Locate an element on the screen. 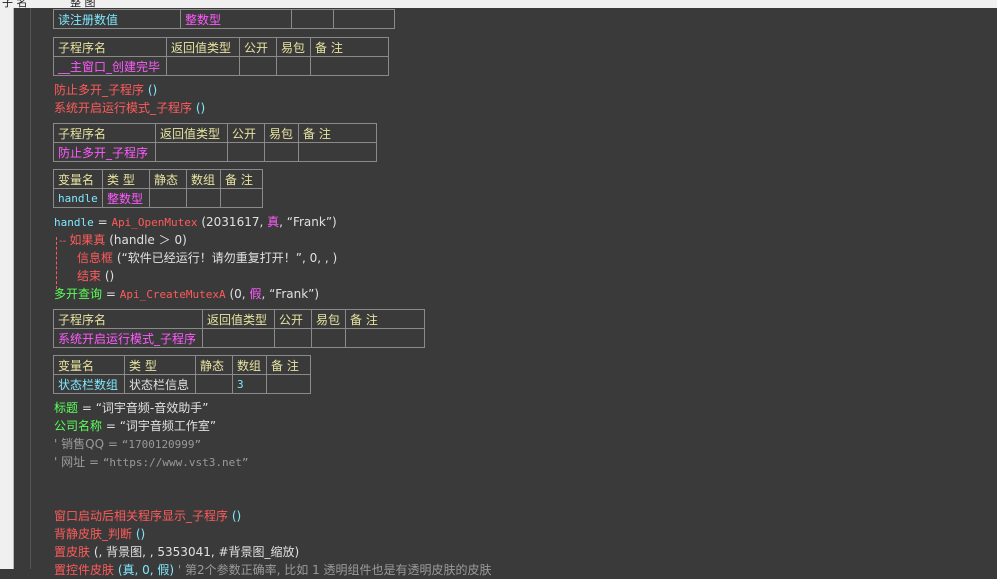  code-line: 标题 = “词宇音频-音效助手” is located at coordinates (131, 408).